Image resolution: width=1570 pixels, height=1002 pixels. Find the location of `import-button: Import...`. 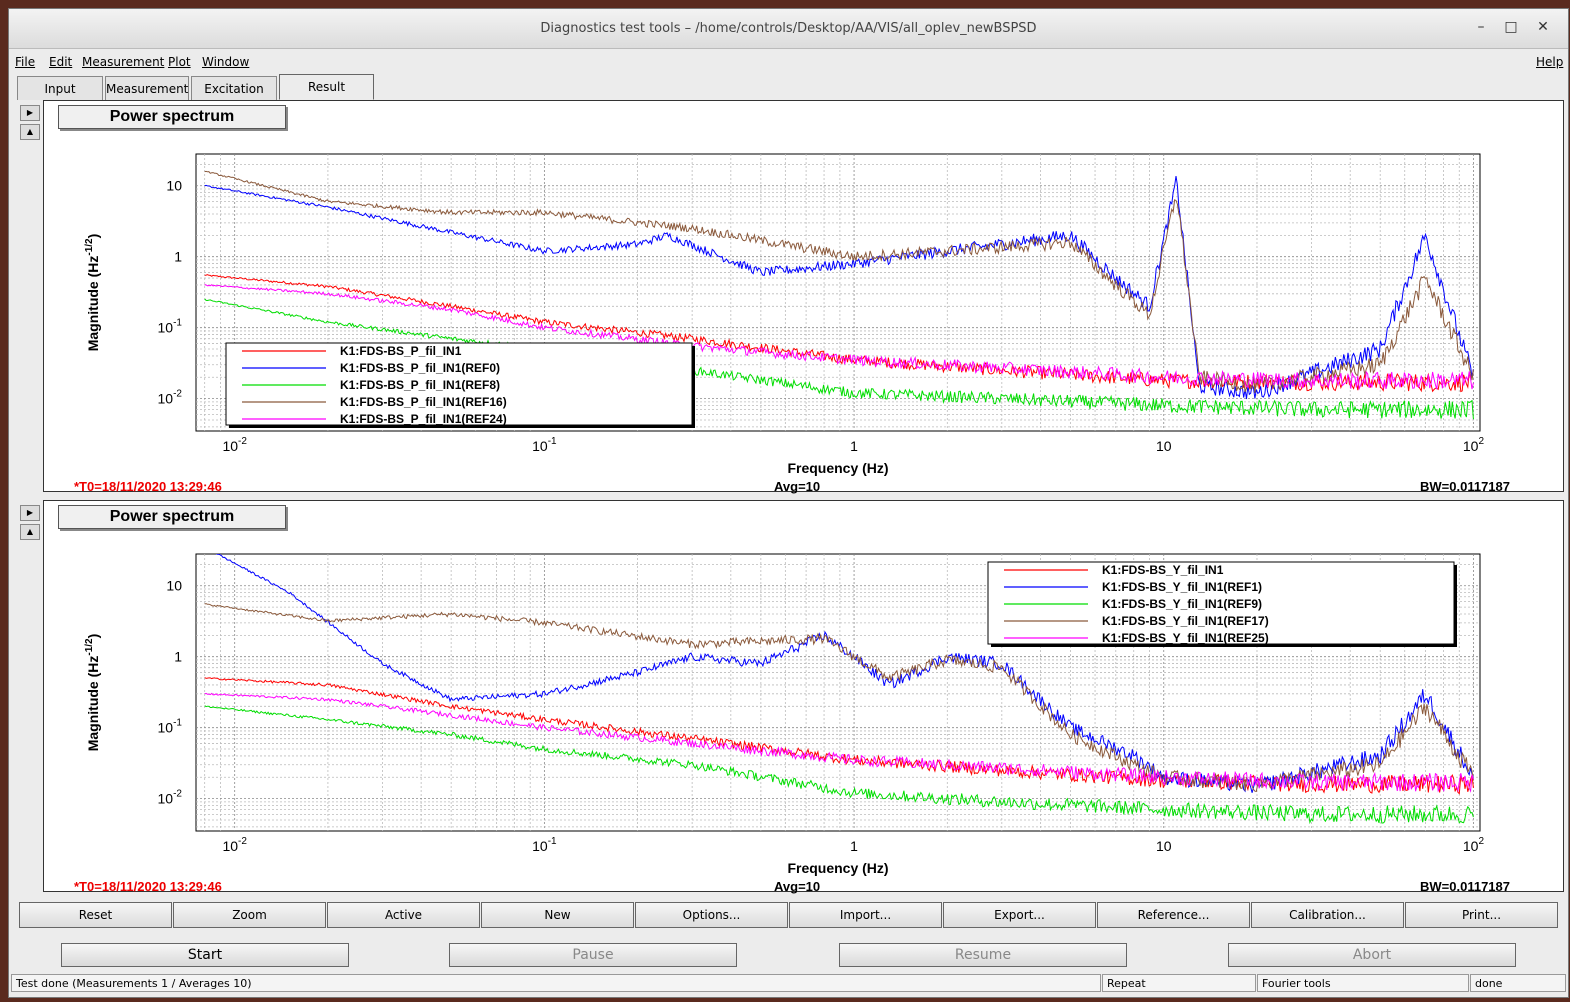

import-button: Import... is located at coordinates (865, 915).